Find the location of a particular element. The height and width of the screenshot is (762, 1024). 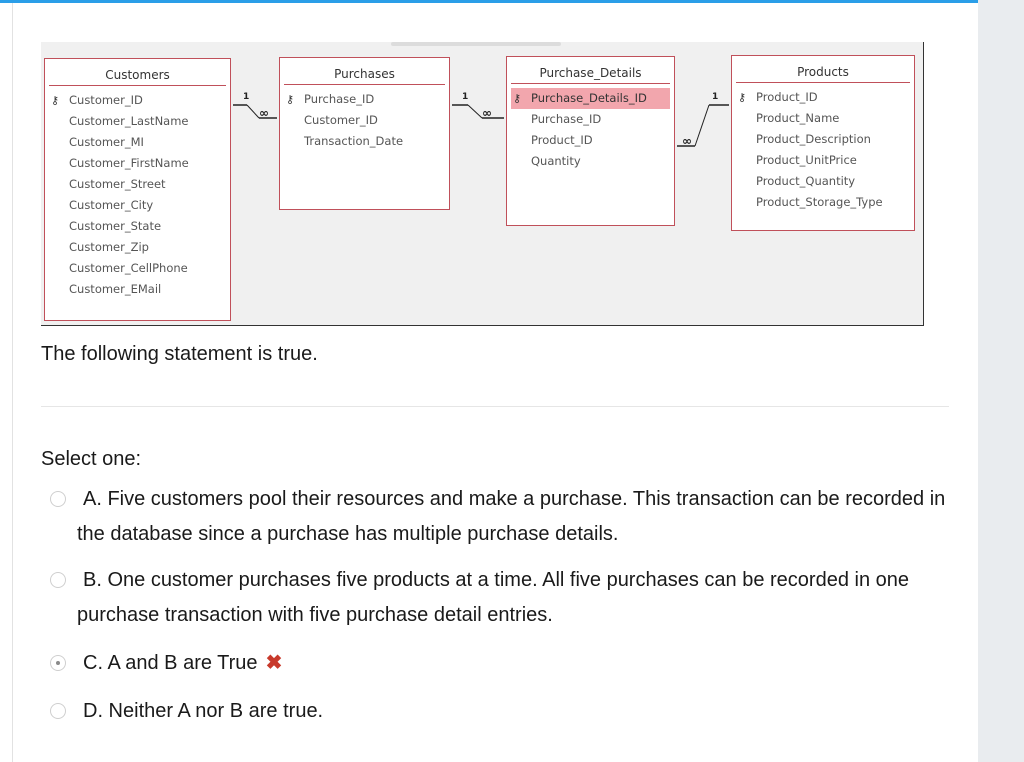

table-field: Product_Storage_Type is located at coordinates (819, 202).